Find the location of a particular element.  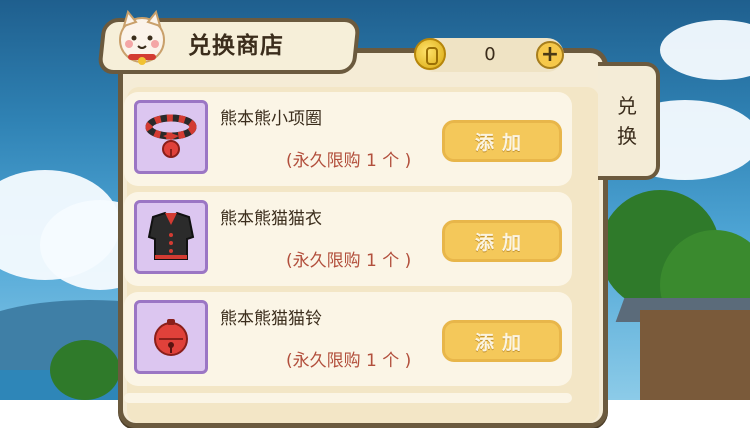

item-name: 熊本熊猫猫衣 is located at coordinates (271, 219).